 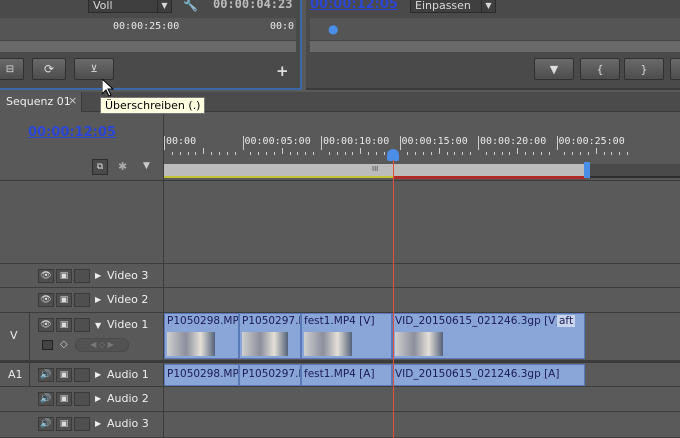 What do you see at coordinates (146, 166) in the screenshot?
I see `sequence-marker-icon: ▼` at bounding box center [146, 166].